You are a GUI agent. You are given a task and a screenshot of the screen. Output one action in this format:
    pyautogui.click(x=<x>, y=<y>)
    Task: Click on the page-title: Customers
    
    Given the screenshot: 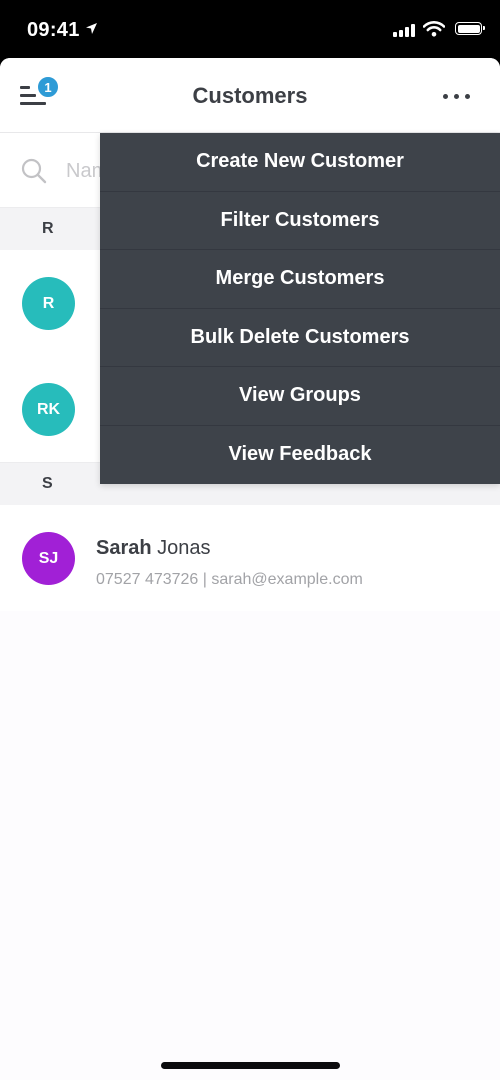 What is the action you would take?
    pyautogui.click(x=250, y=95)
    